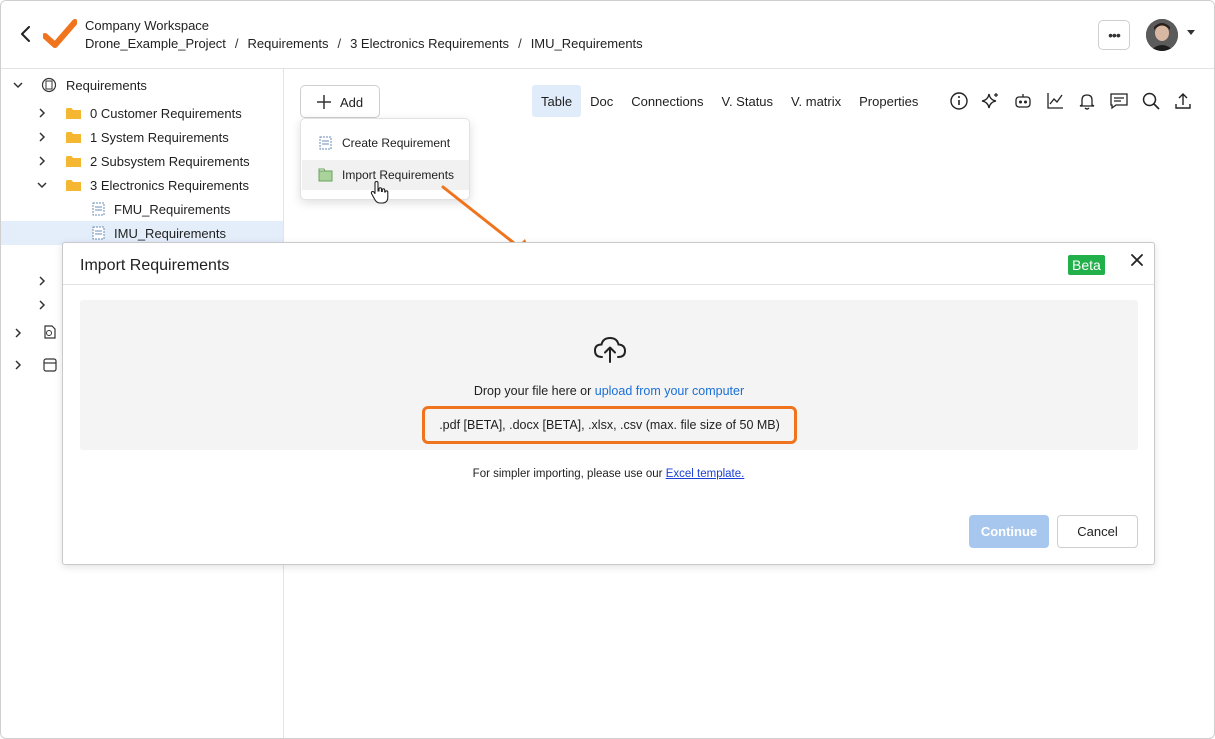  What do you see at coordinates (169, 185) in the screenshot?
I see `sidebar-item-label: 3 Electronics Requirements` at bounding box center [169, 185].